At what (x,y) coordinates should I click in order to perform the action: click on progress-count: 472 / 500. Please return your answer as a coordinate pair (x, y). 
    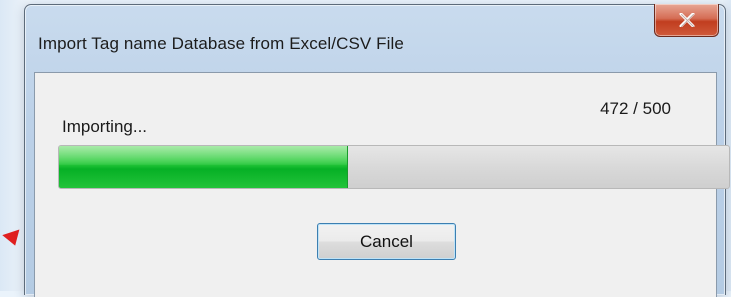
    Looking at the image, I should click on (635, 108).